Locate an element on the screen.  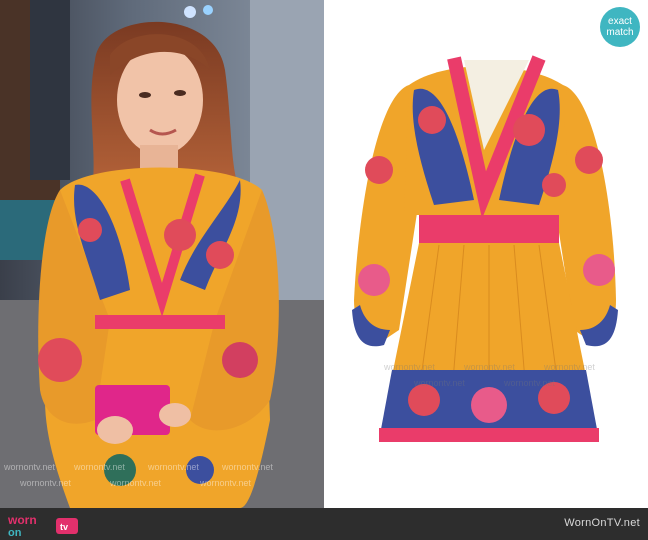
exact-match-badge: exact match is located at coordinates (620, 27).